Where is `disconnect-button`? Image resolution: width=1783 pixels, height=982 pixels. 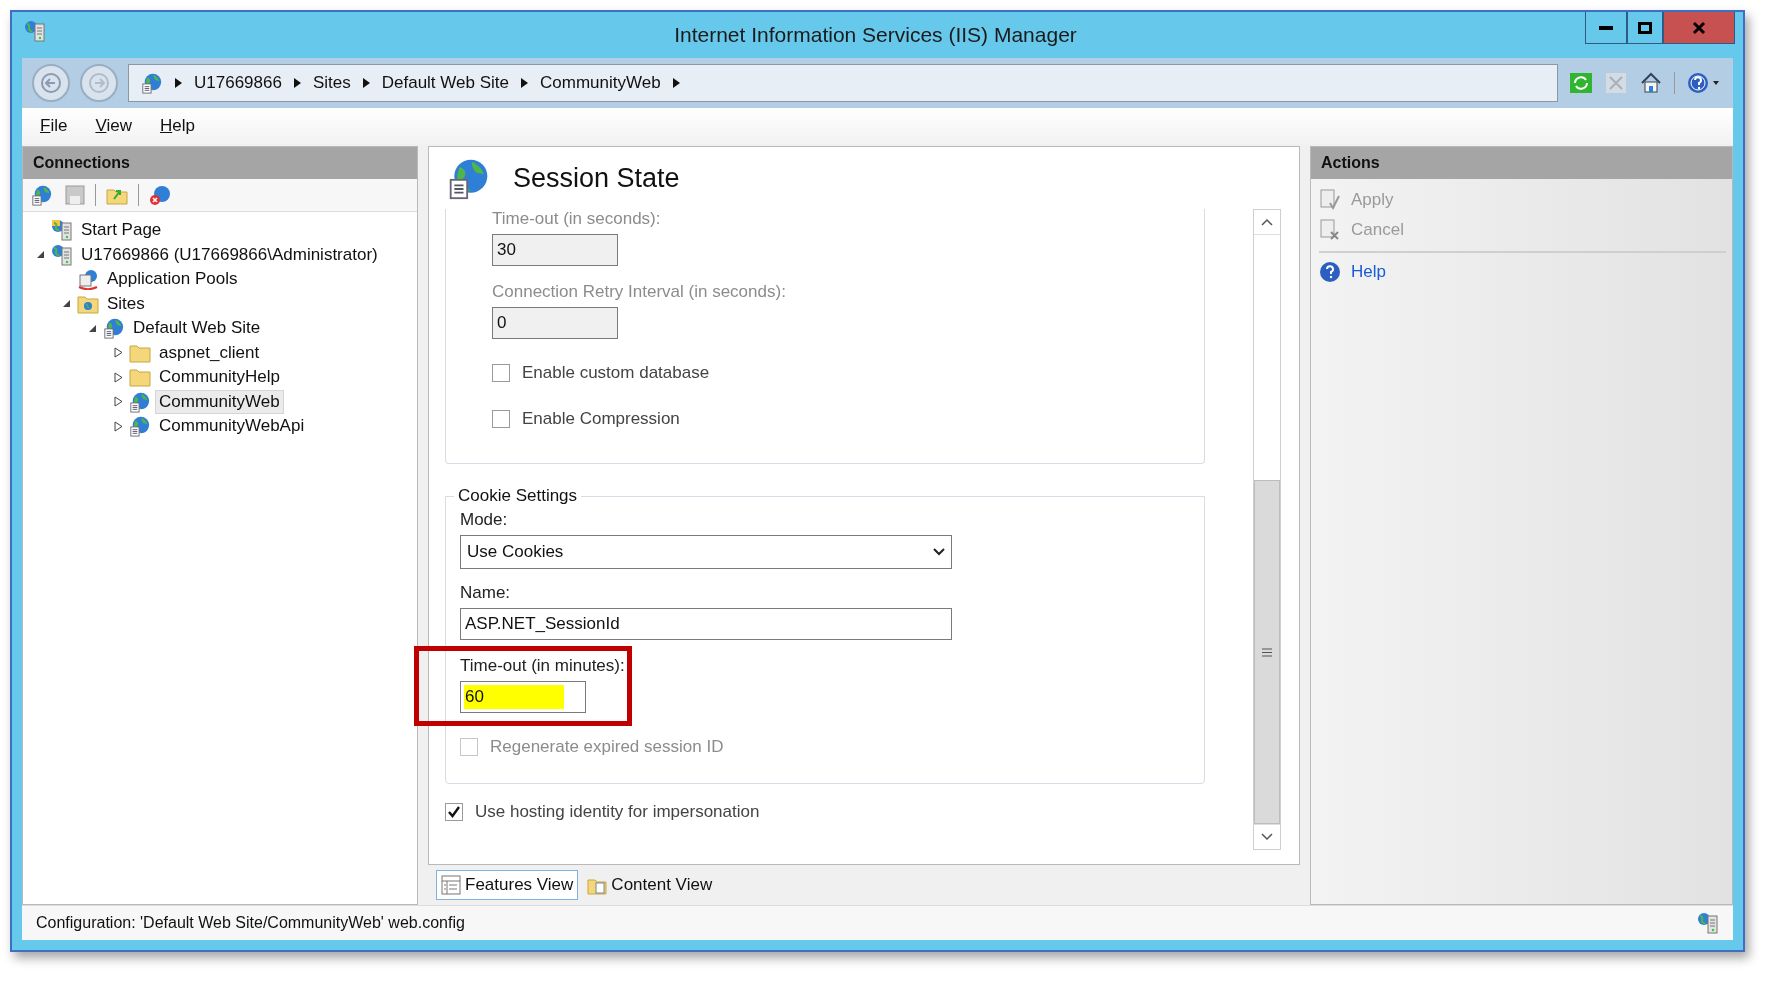
disconnect-button is located at coordinates (160, 195).